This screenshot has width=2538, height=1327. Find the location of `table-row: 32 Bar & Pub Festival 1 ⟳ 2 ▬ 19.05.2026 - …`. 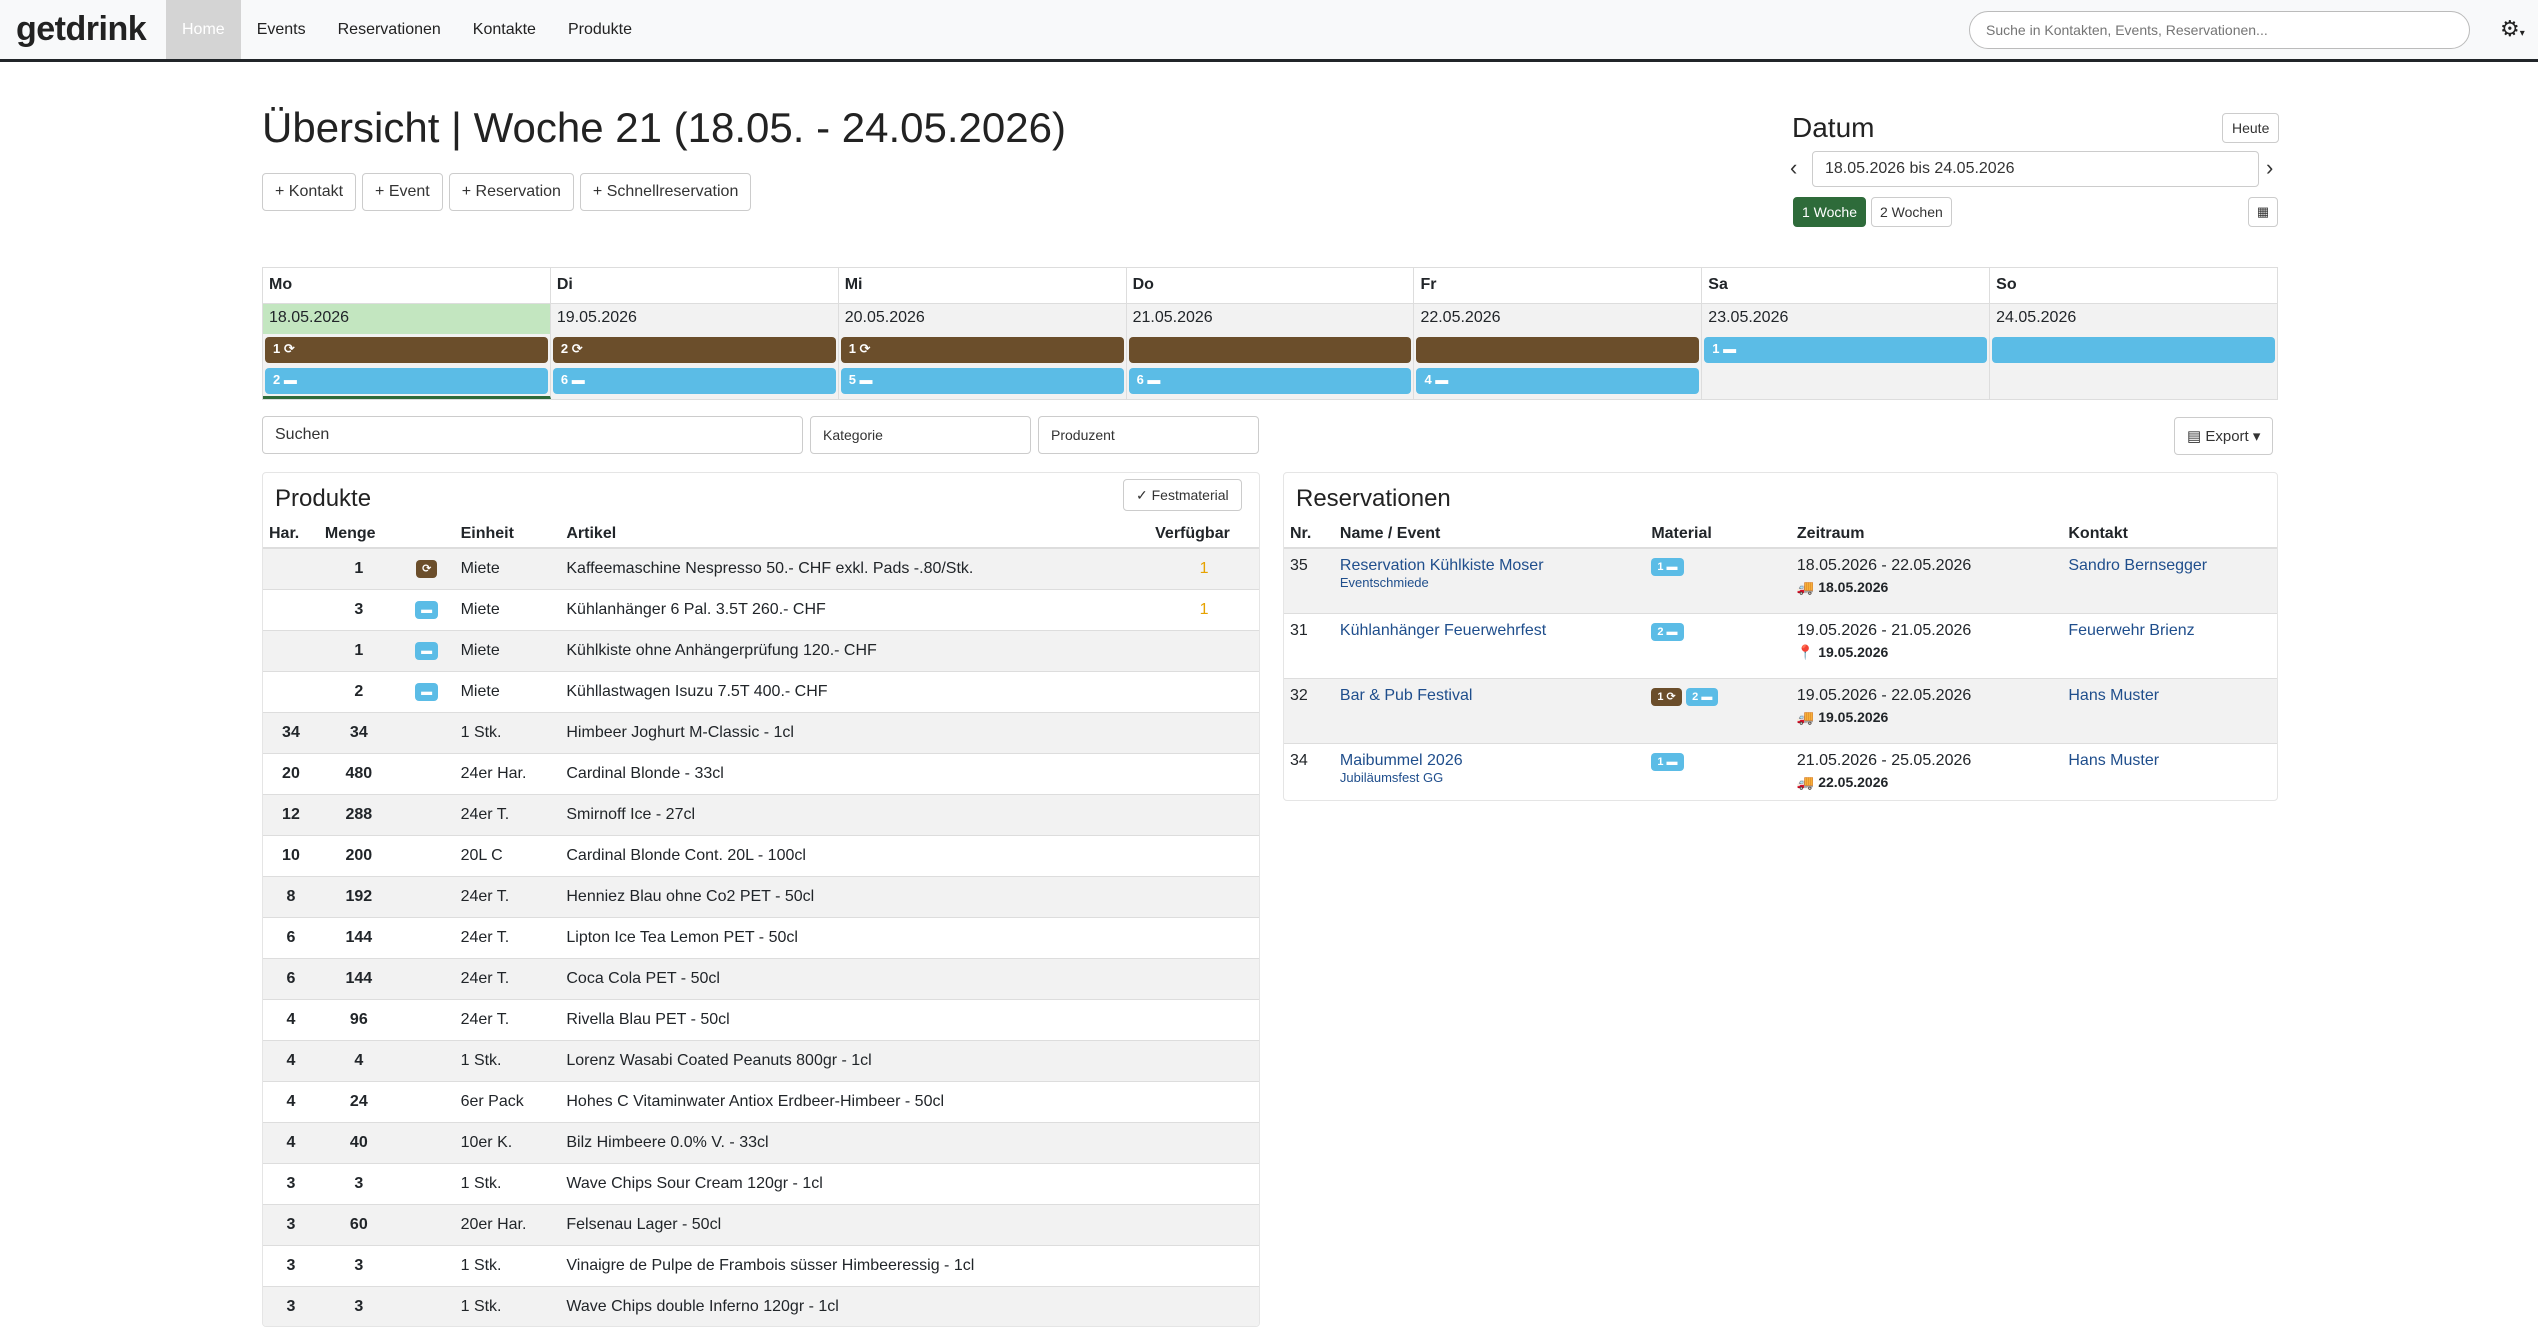

table-row: 32 Bar & Pub Festival 1 ⟳ 2 ▬ 19.05.2026 - … is located at coordinates (1780, 711).